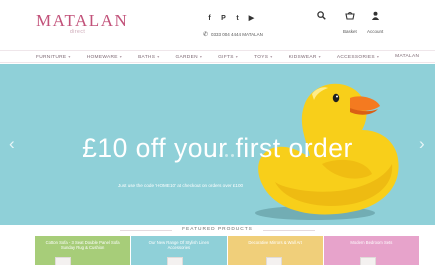 This screenshot has width=435, height=265. What do you see at coordinates (12, 144) in the screenshot?
I see `carousel-prev-arrow: ‹` at bounding box center [12, 144].